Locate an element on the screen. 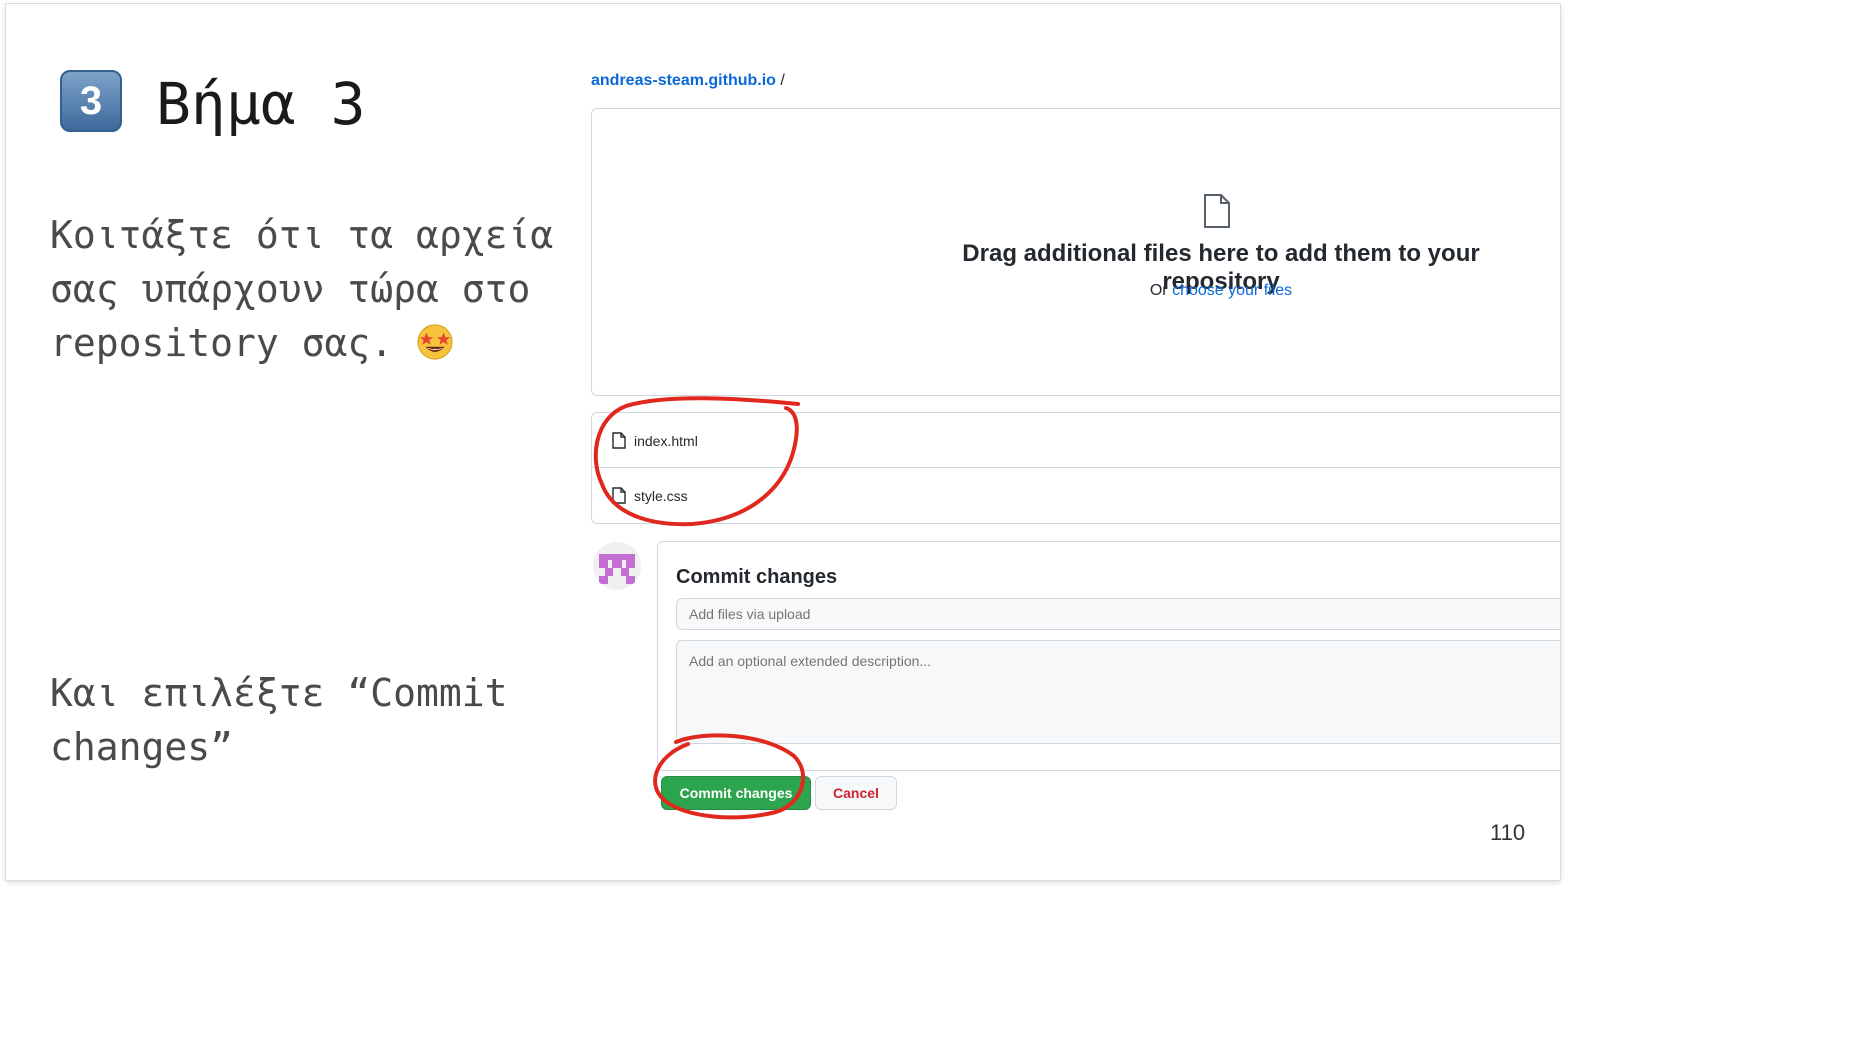 The image size is (1874, 1064). choose-files-link: choose your files is located at coordinates (1232, 290).